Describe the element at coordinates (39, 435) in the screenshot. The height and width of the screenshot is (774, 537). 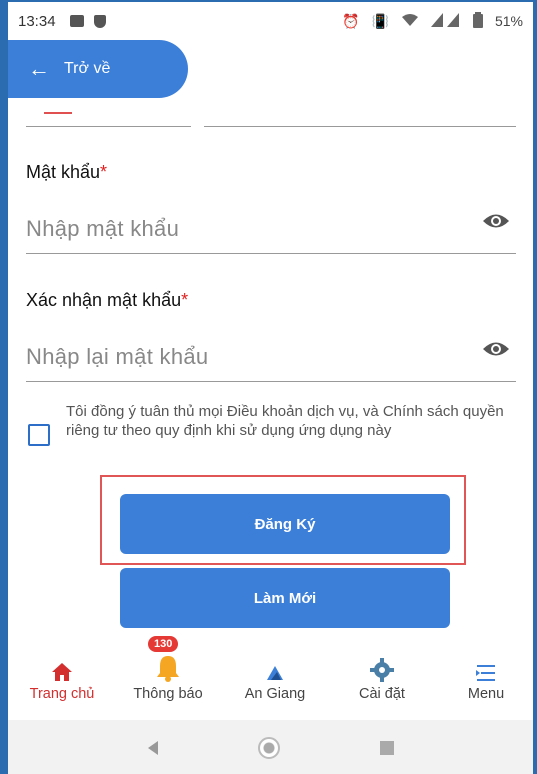
I see `terms-checkbox` at that location.